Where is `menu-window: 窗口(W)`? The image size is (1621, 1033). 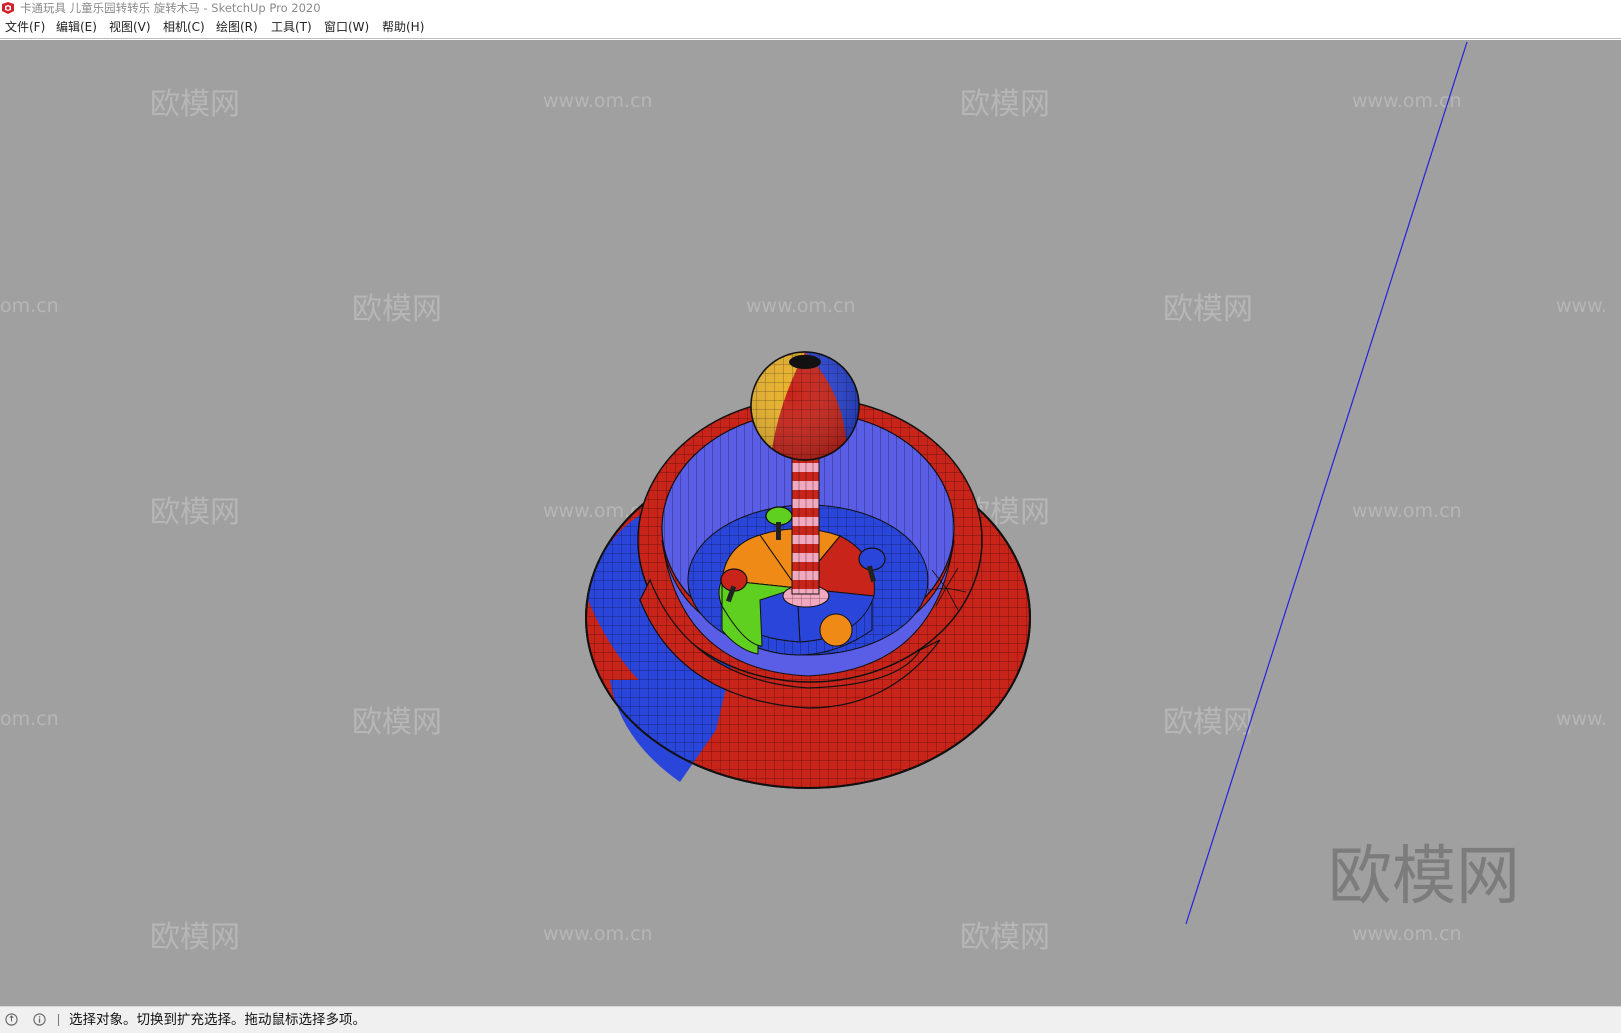
menu-window: 窗口(W) is located at coordinates (346, 27).